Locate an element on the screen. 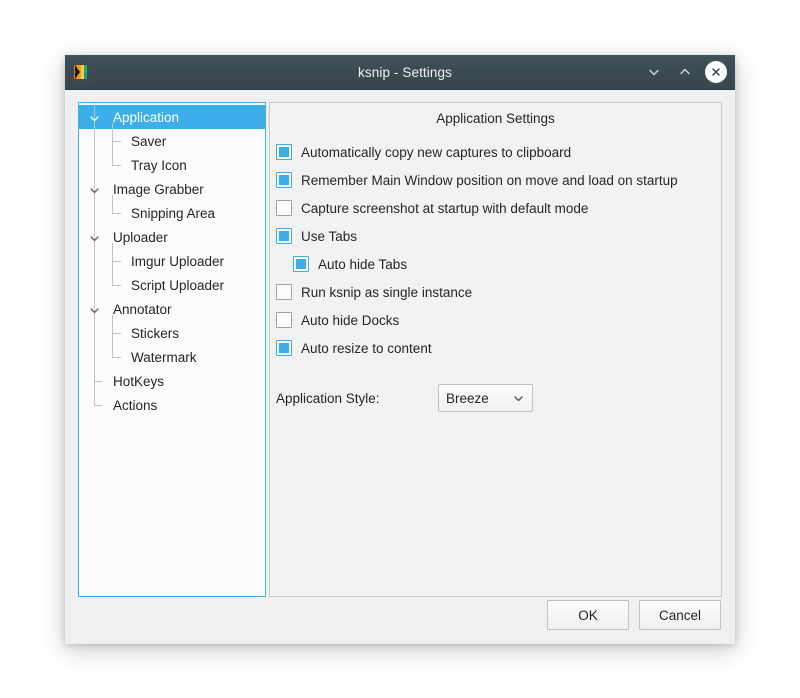  panel-title: Application Settings is located at coordinates (495, 118).